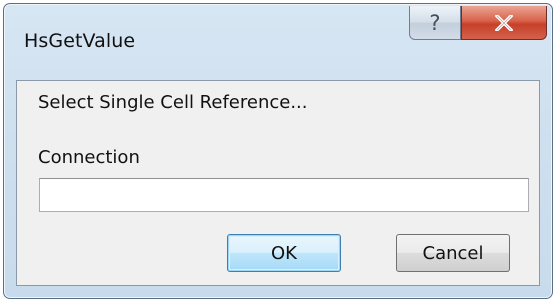 This screenshot has height=305, width=558. What do you see at coordinates (89, 157) in the screenshot?
I see `connection-label: Connection` at bounding box center [89, 157].